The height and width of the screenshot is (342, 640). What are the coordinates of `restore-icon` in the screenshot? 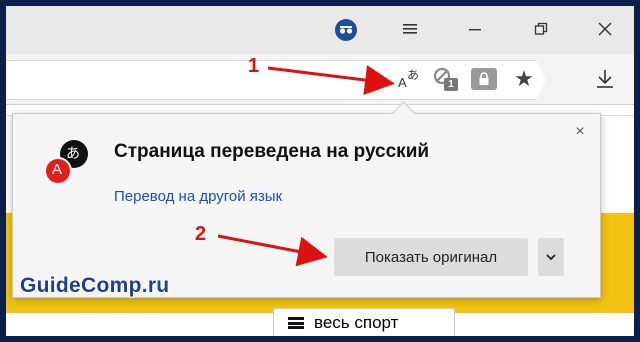 It's located at (541, 28).